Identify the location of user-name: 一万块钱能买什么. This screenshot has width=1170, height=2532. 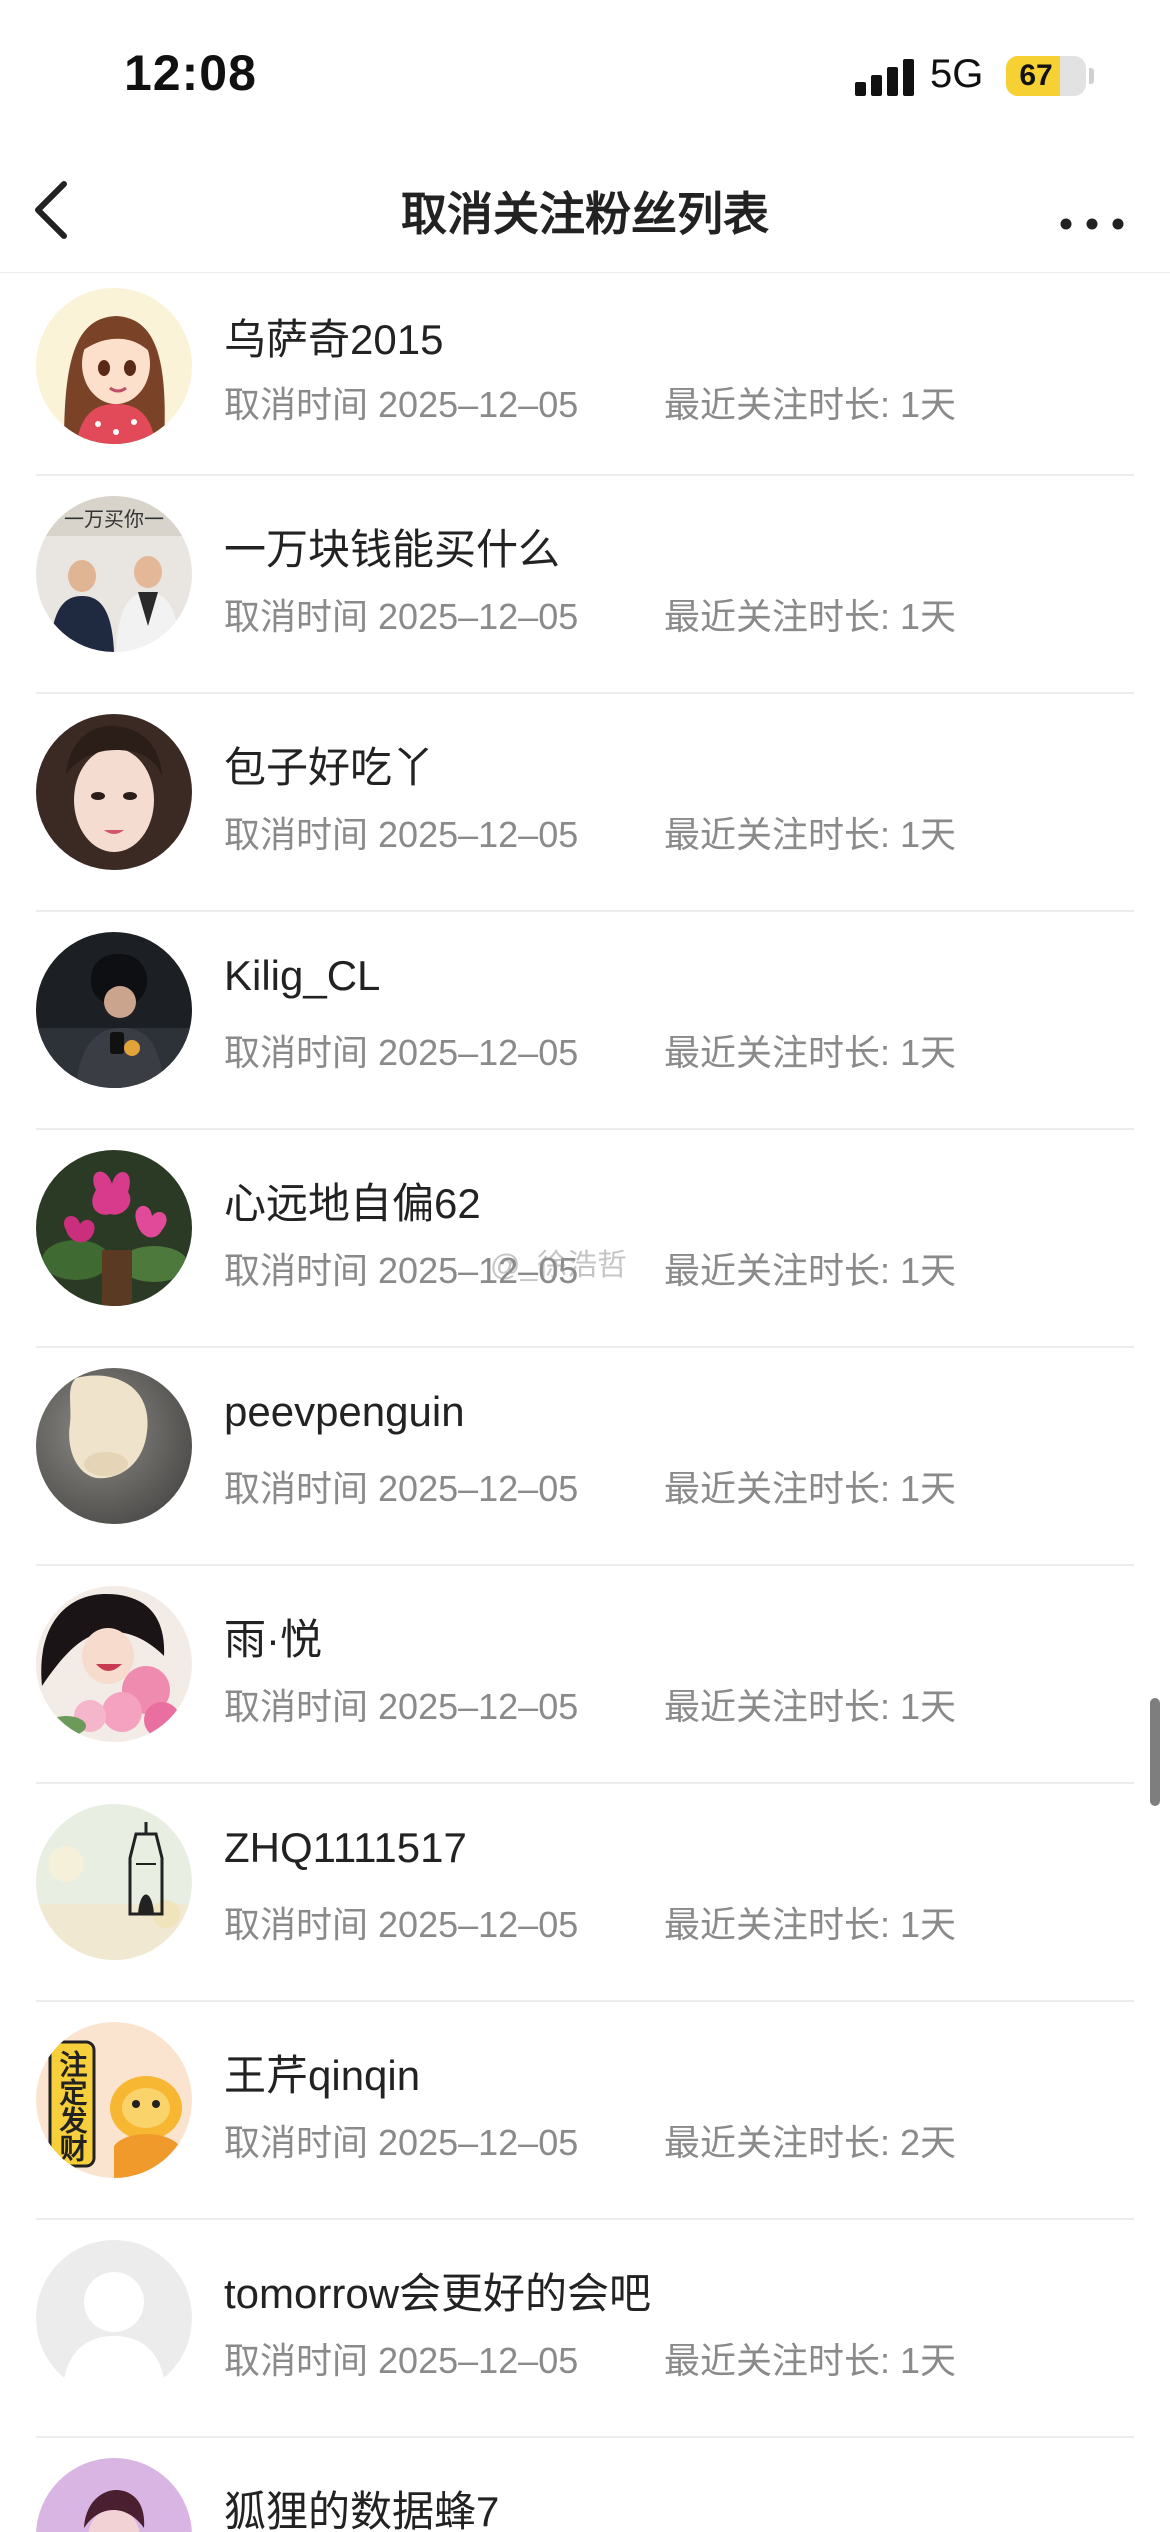
(392, 549).